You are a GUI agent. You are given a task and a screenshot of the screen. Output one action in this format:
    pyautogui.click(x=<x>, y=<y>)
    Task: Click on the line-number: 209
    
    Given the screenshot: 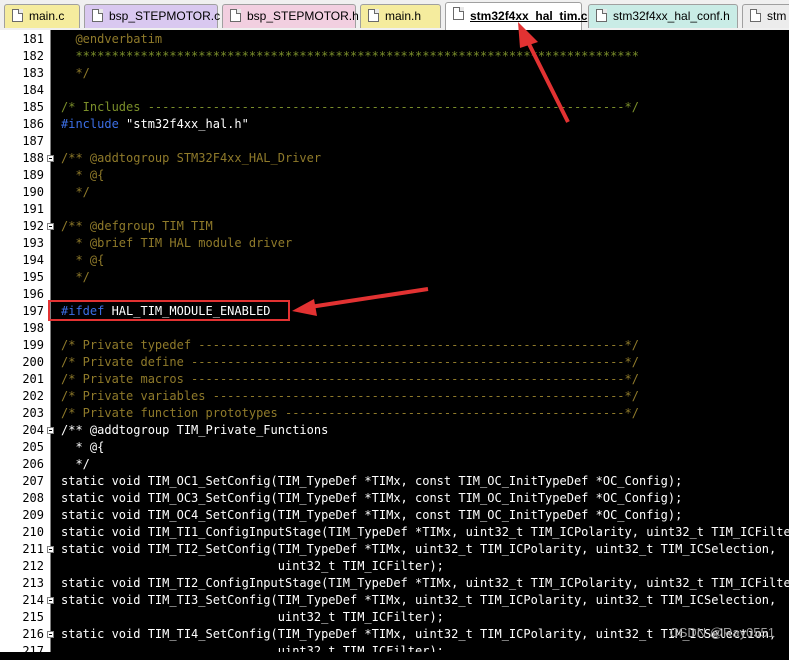 What is the action you would take?
    pyautogui.click(x=33, y=515)
    